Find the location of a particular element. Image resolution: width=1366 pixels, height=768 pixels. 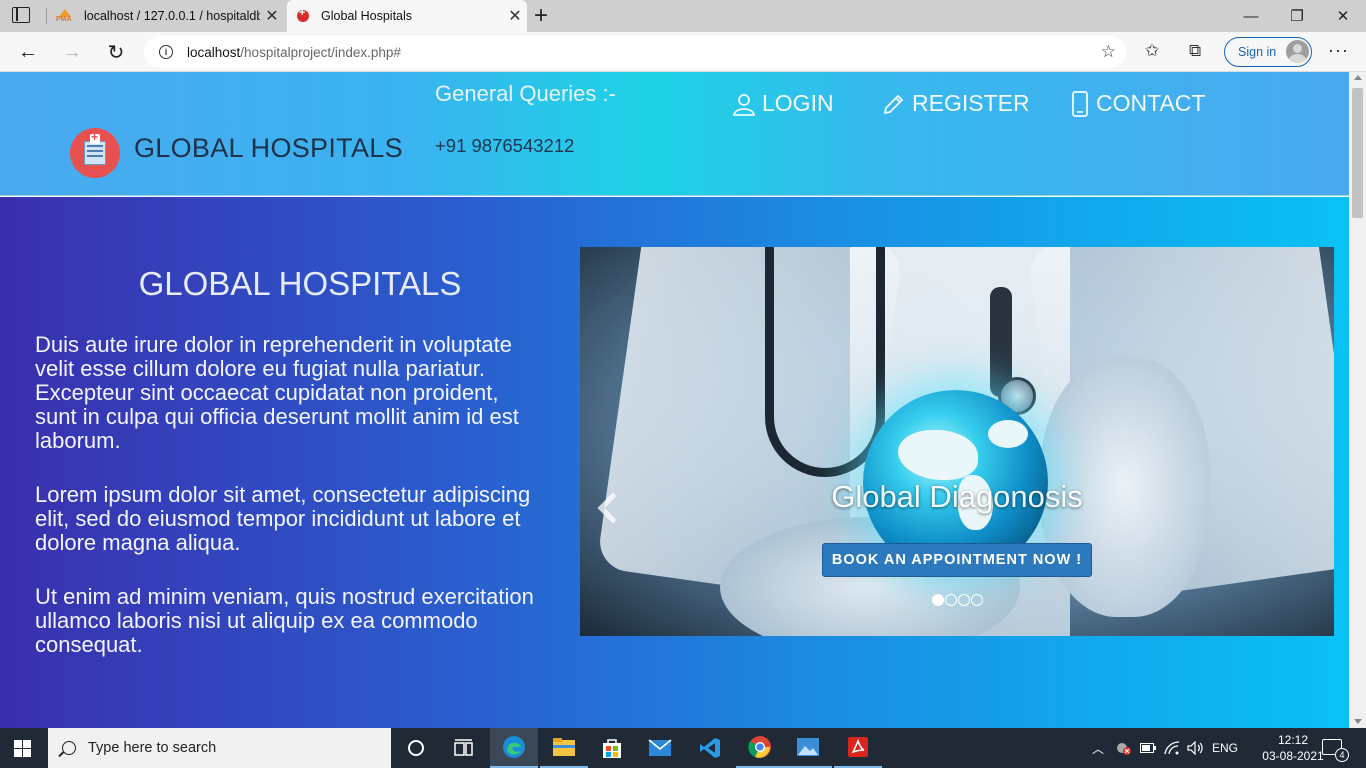

search-placeholder: Type here to search is located at coordinates (152, 748).